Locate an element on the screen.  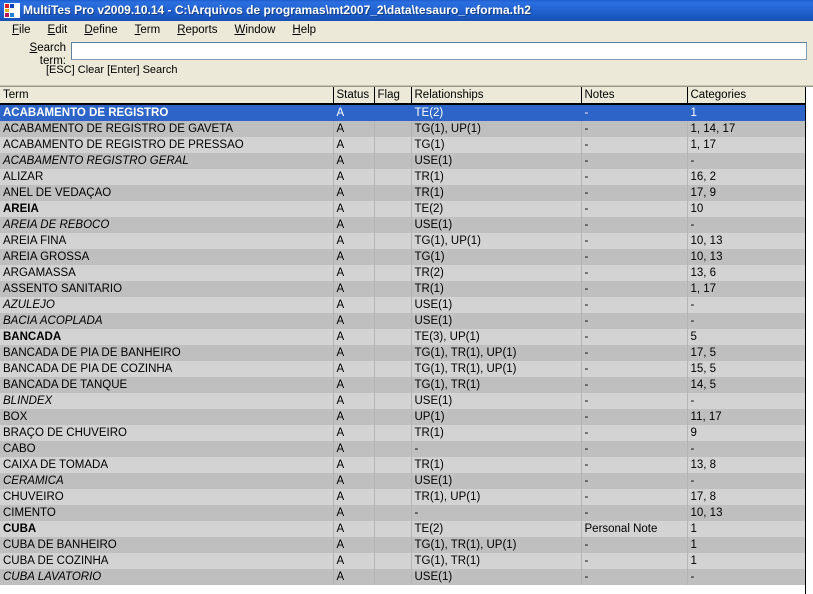
column-header-term: Term is located at coordinates (167, 96).